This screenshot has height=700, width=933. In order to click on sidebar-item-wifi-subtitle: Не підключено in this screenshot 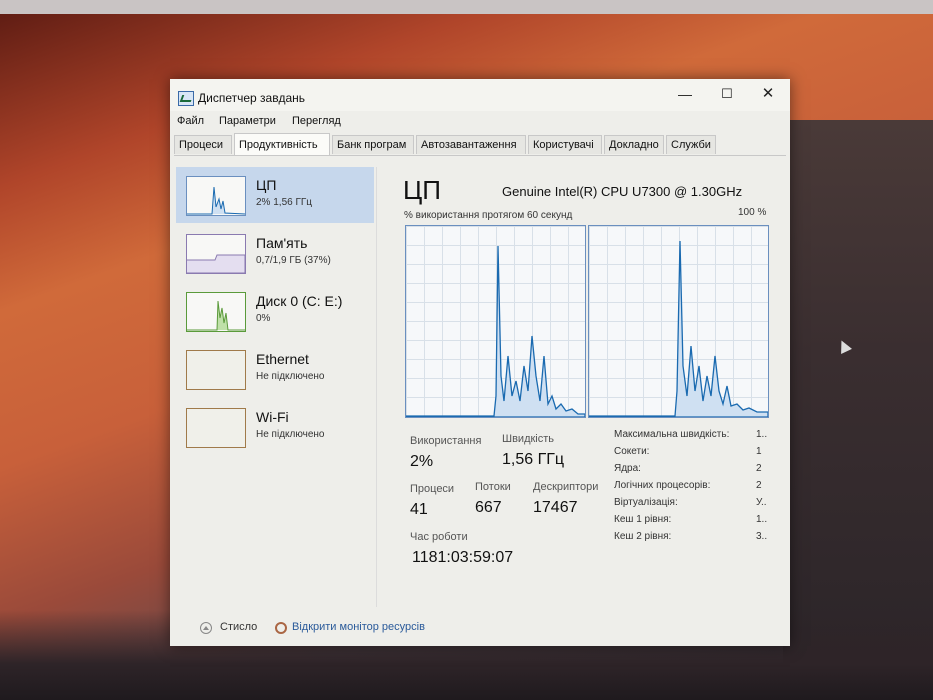, I will do `click(290, 434)`.